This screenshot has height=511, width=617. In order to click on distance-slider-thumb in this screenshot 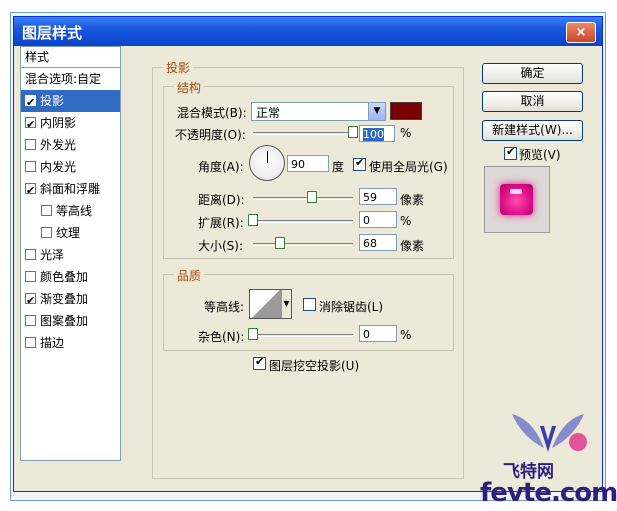, I will do `click(312, 197)`.